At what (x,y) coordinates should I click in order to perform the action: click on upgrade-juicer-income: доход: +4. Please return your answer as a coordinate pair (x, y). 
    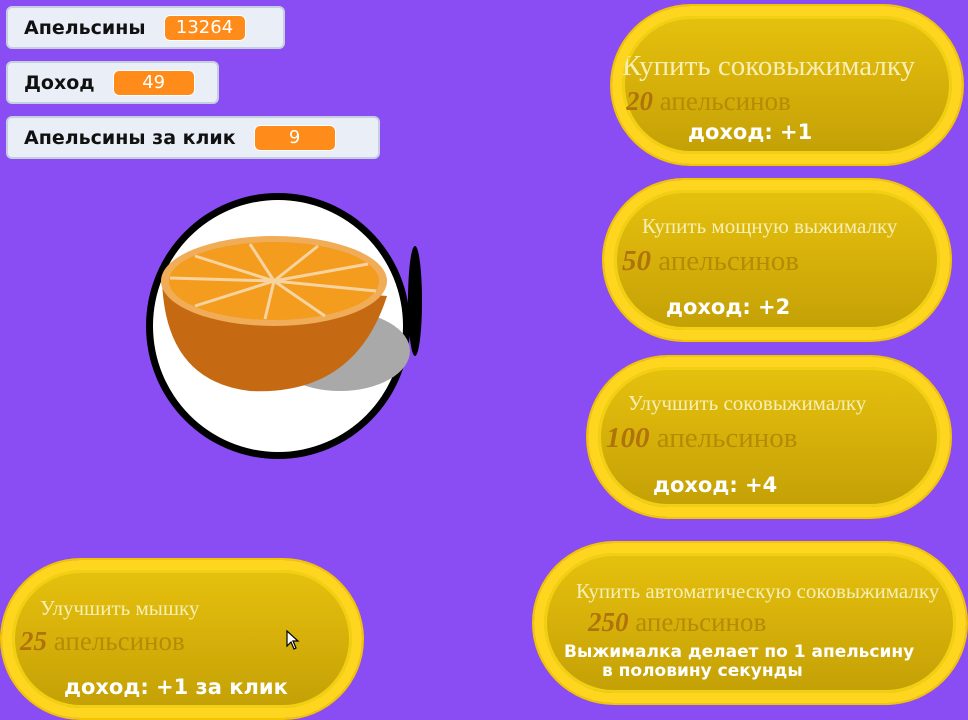
    Looking at the image, I should click on (715, 485).